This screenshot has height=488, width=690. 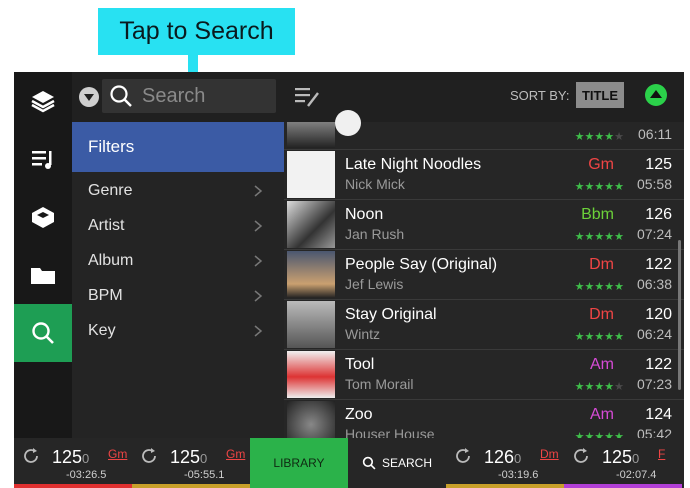 What do you see at coordinates (601, 314) in the screenshot?
I see `track-key: Dm` at bounding box center [601, 314].